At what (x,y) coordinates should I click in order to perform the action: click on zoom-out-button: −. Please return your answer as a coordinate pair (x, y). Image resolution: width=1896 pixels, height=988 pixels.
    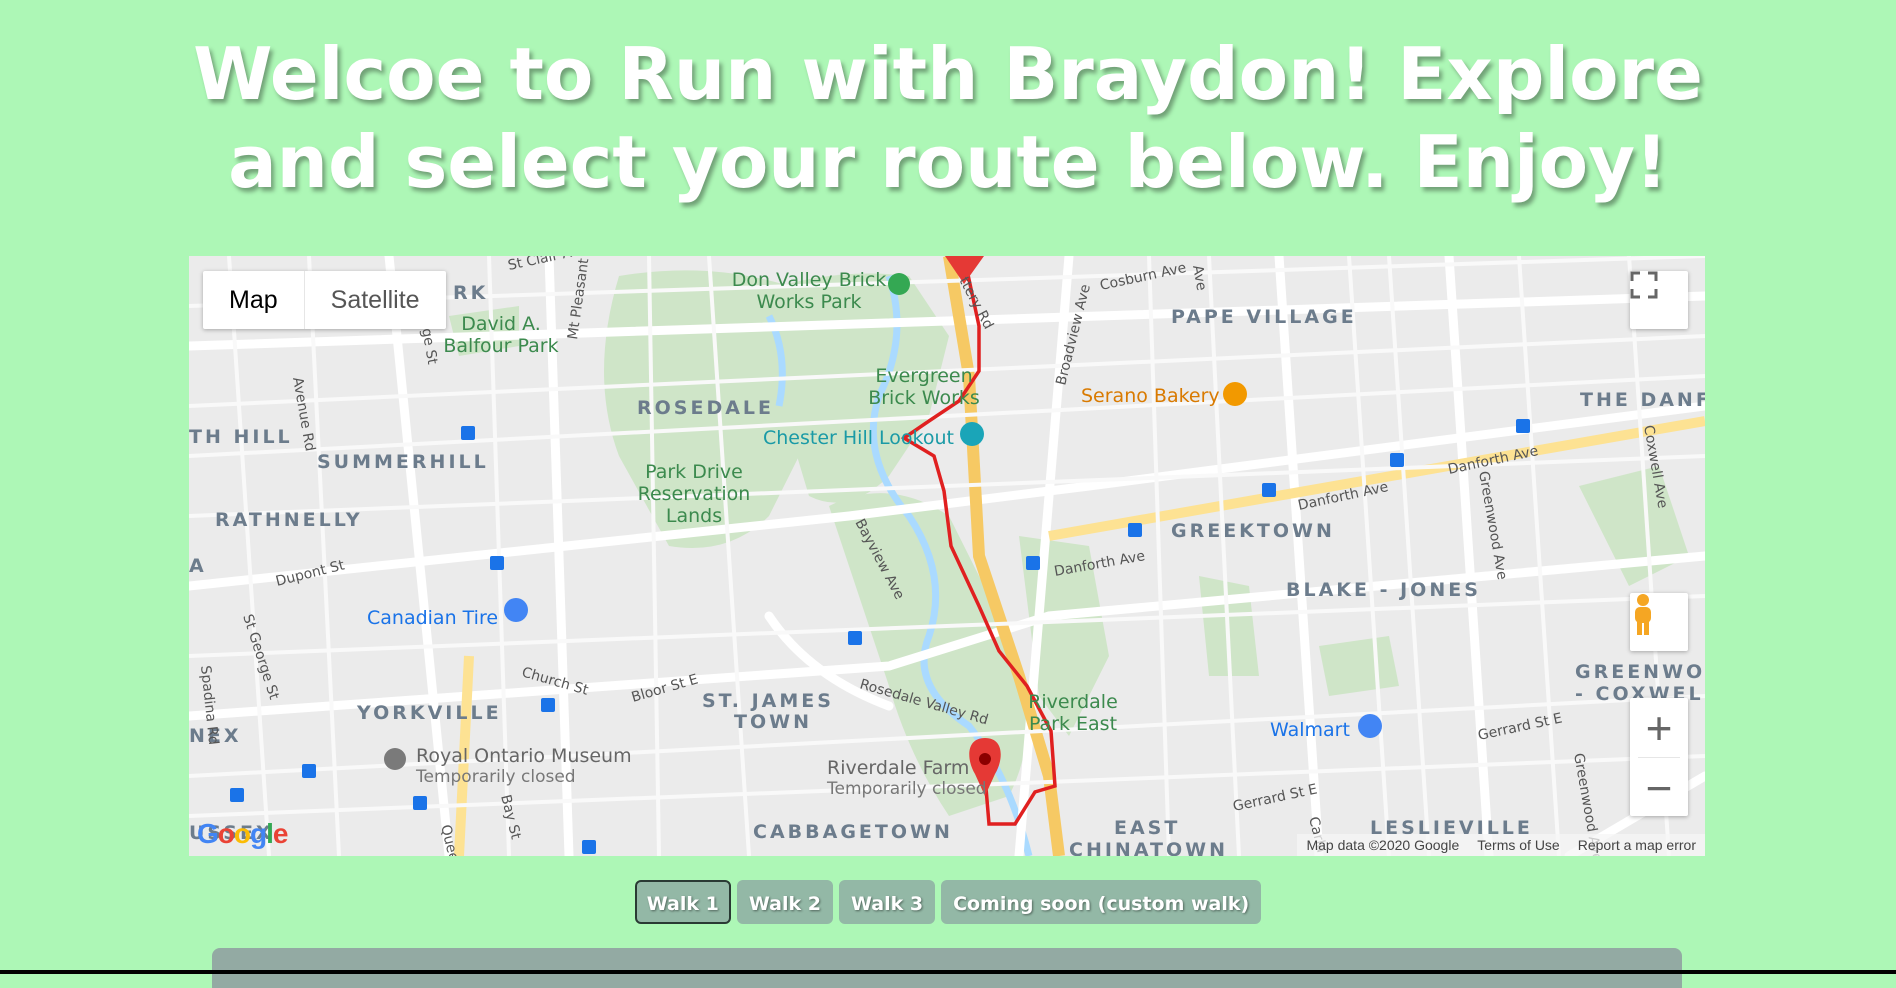
    Looking at the image, I should click on (1659, 787).